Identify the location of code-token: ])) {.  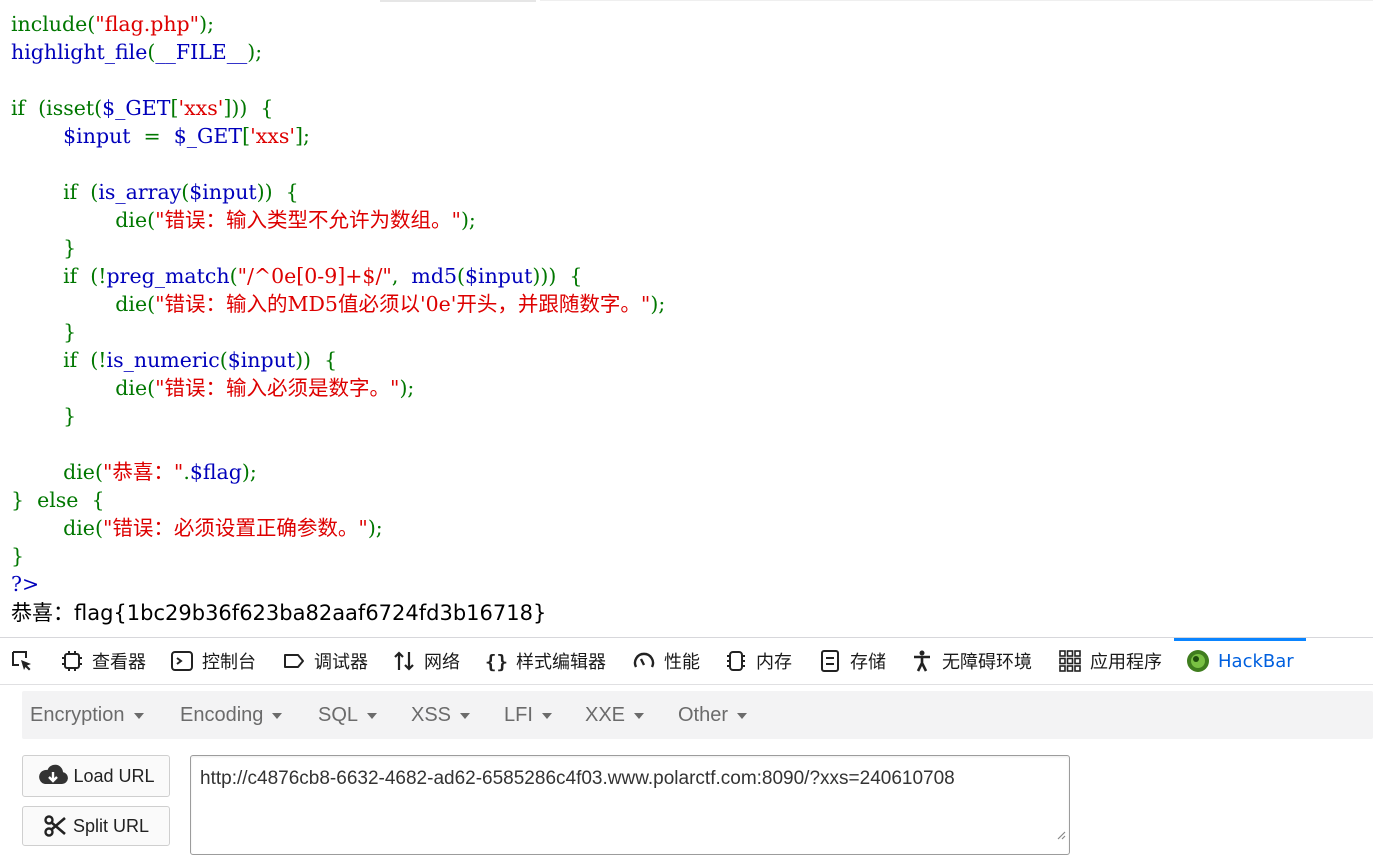
(248, 108).